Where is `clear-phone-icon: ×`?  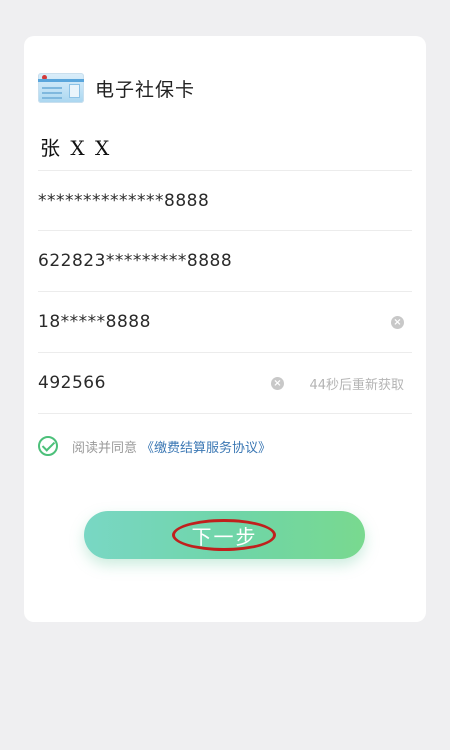
clear-phone-icon: × is located at coordinates (397, 322).